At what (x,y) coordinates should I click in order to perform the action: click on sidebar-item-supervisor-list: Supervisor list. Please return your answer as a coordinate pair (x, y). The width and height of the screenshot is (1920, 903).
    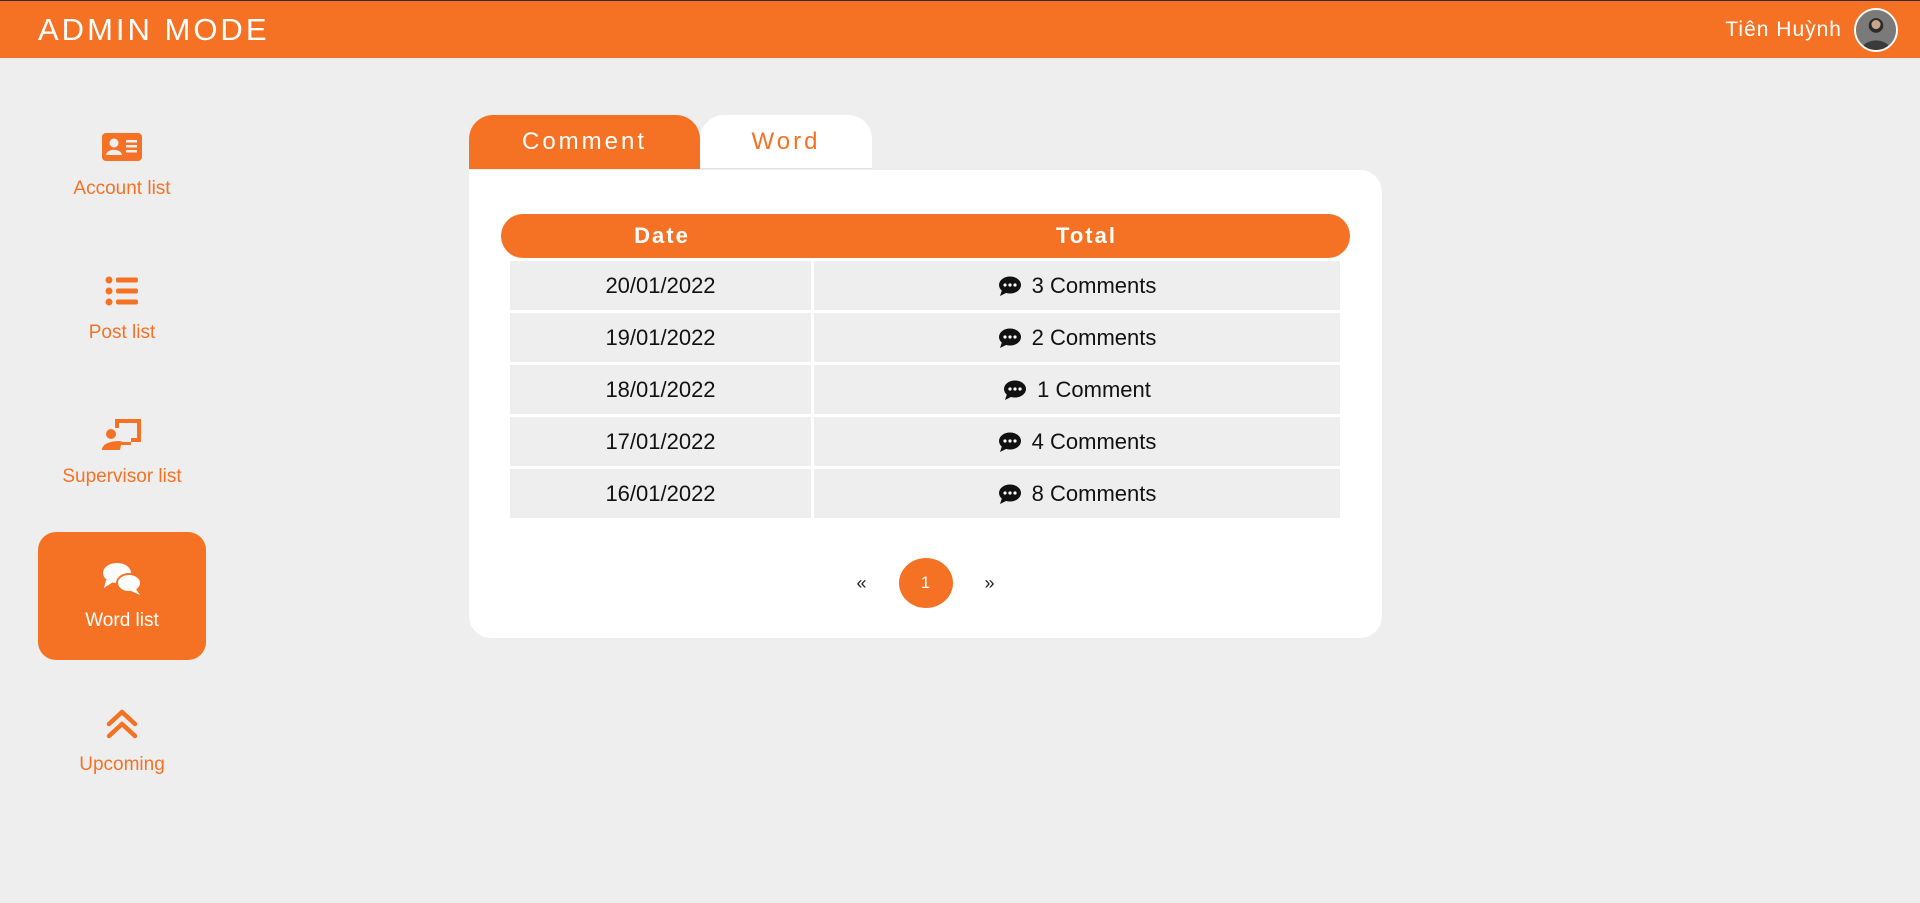
    Looking at the image, I should click on (122, 452).